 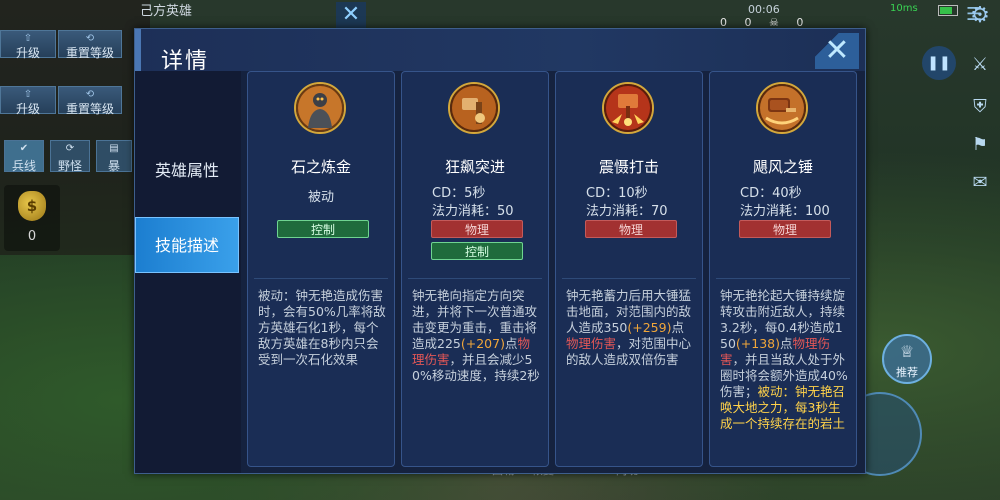 What do you see at coordinates (24, 148) in the screenshot?
I see `check-icon: ✔` at bounding box center [24, 148].